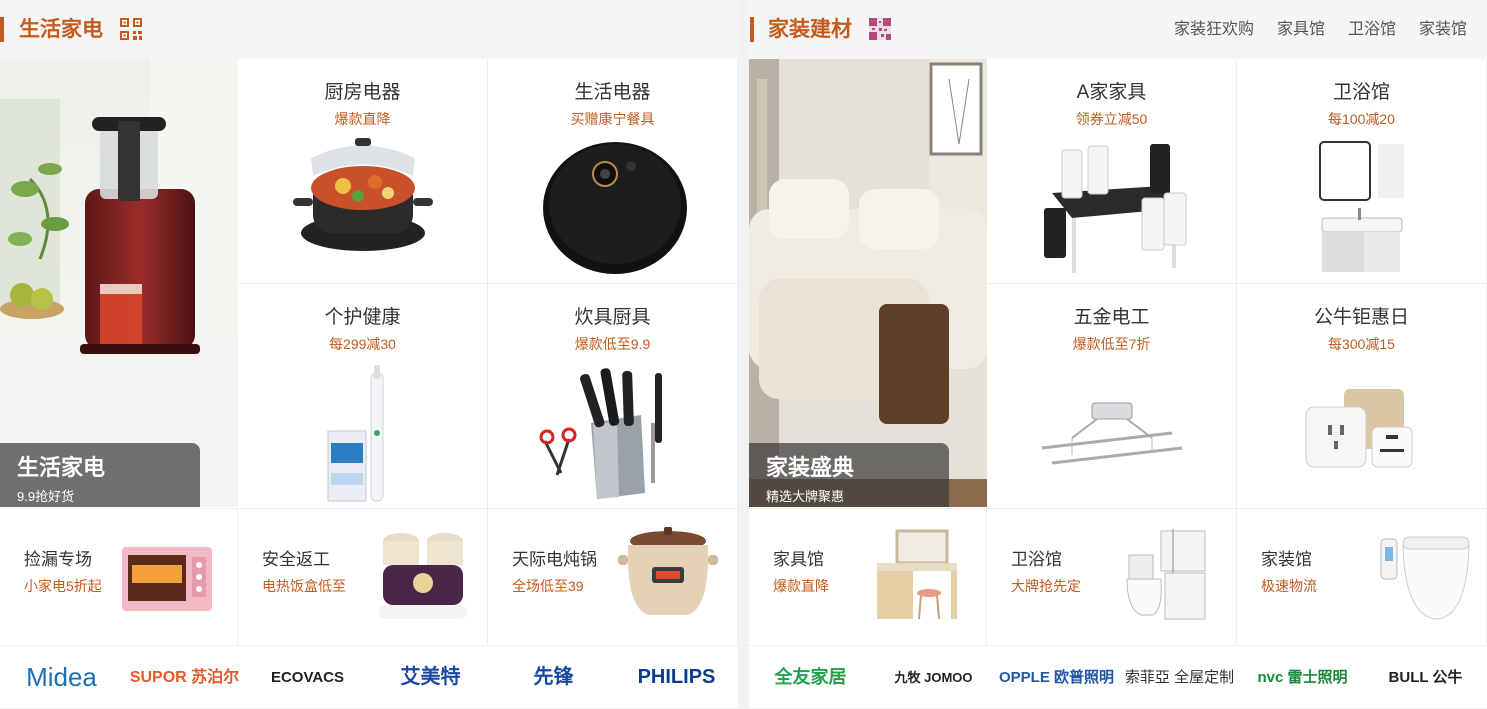 The width and height of the screenshot is (1487, 709). I want to click on power-socket-image, so click(1358, 428).